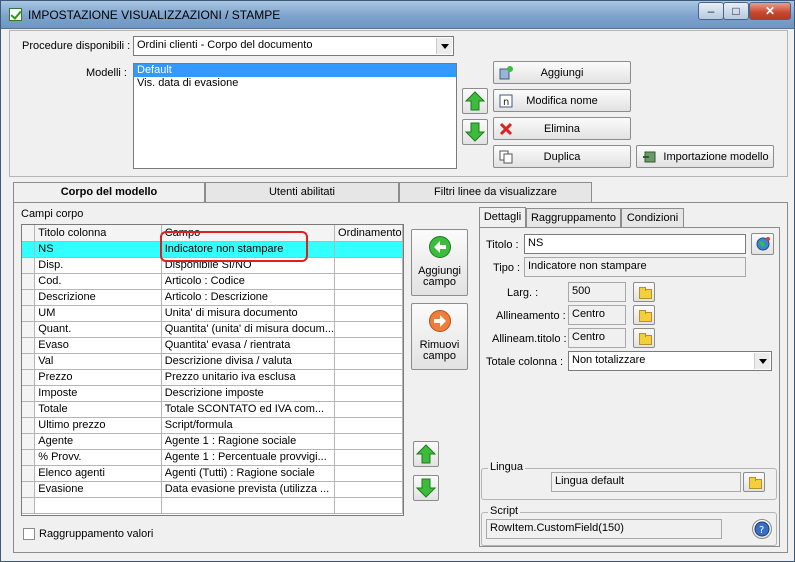 Image resolution: width=795 pixels, height=562 pixels. I want to click on table-cell: Descrizione, so click(98, 297).